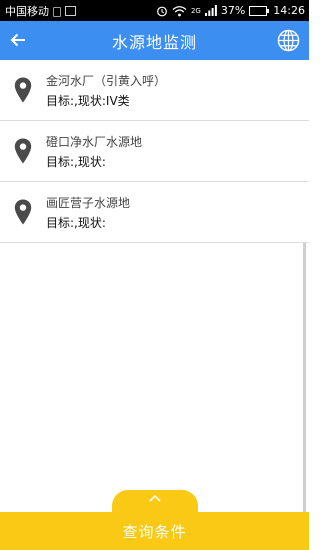  I want to click on carrier-name: 中国移动, so click(27, 11).